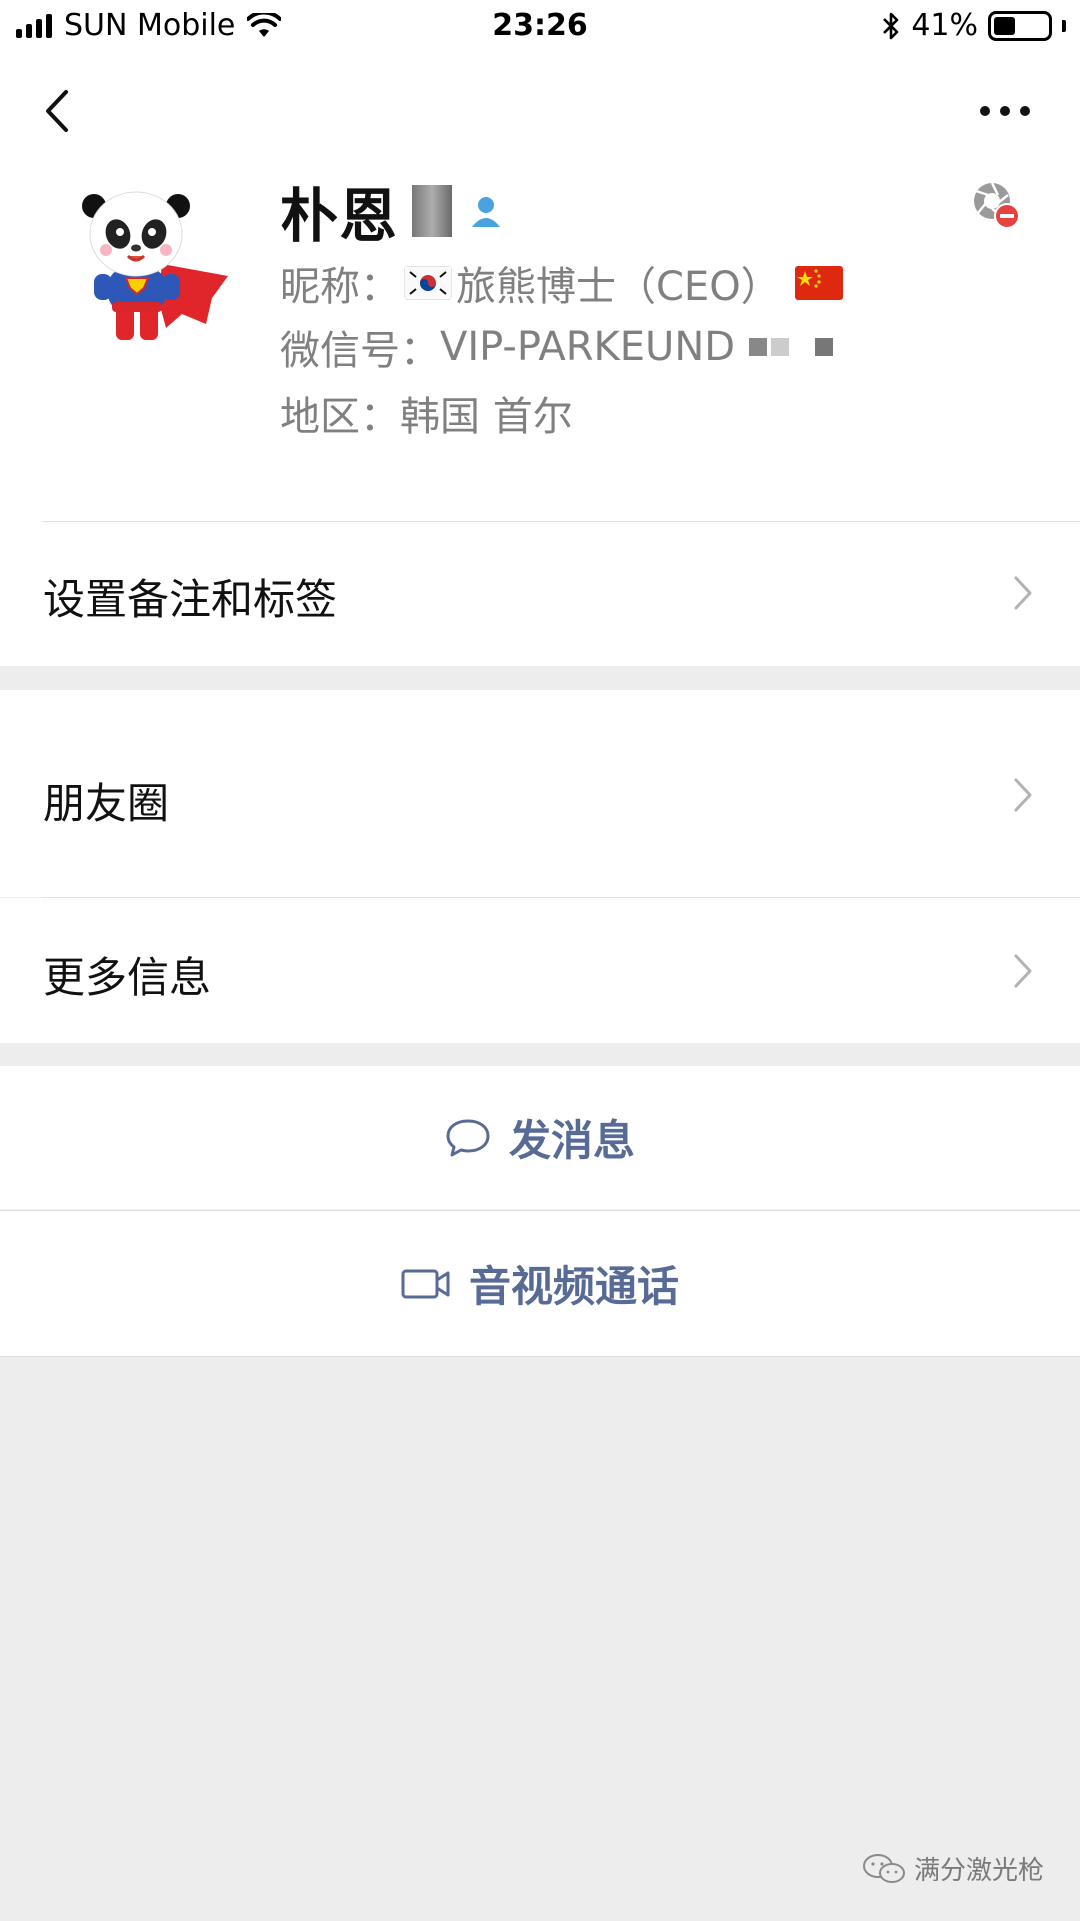 The image size is (1080, 1921). Describe the element at coordinates (944, 25) in the screenshot. I see `battery-percent: 41%` at that location.